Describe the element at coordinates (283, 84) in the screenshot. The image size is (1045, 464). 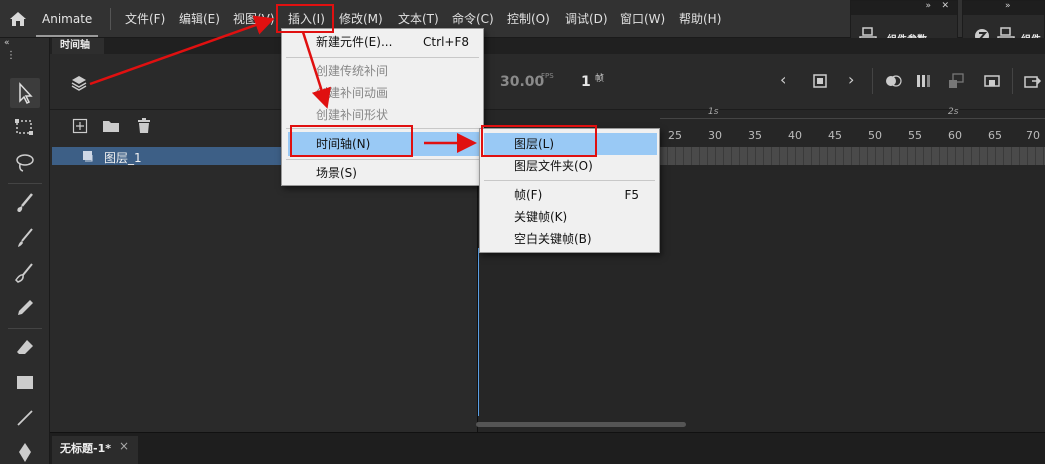
I see `annotation-arrows` at that location.